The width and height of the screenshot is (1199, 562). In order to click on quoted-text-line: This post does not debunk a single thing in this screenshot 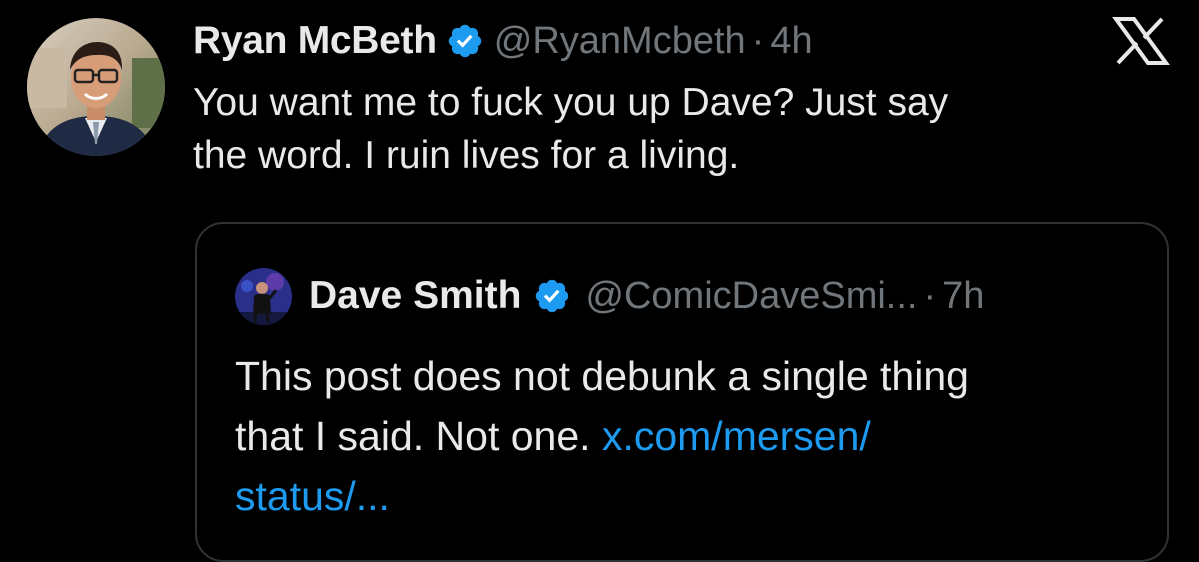, I will do `click(602, 376)`.